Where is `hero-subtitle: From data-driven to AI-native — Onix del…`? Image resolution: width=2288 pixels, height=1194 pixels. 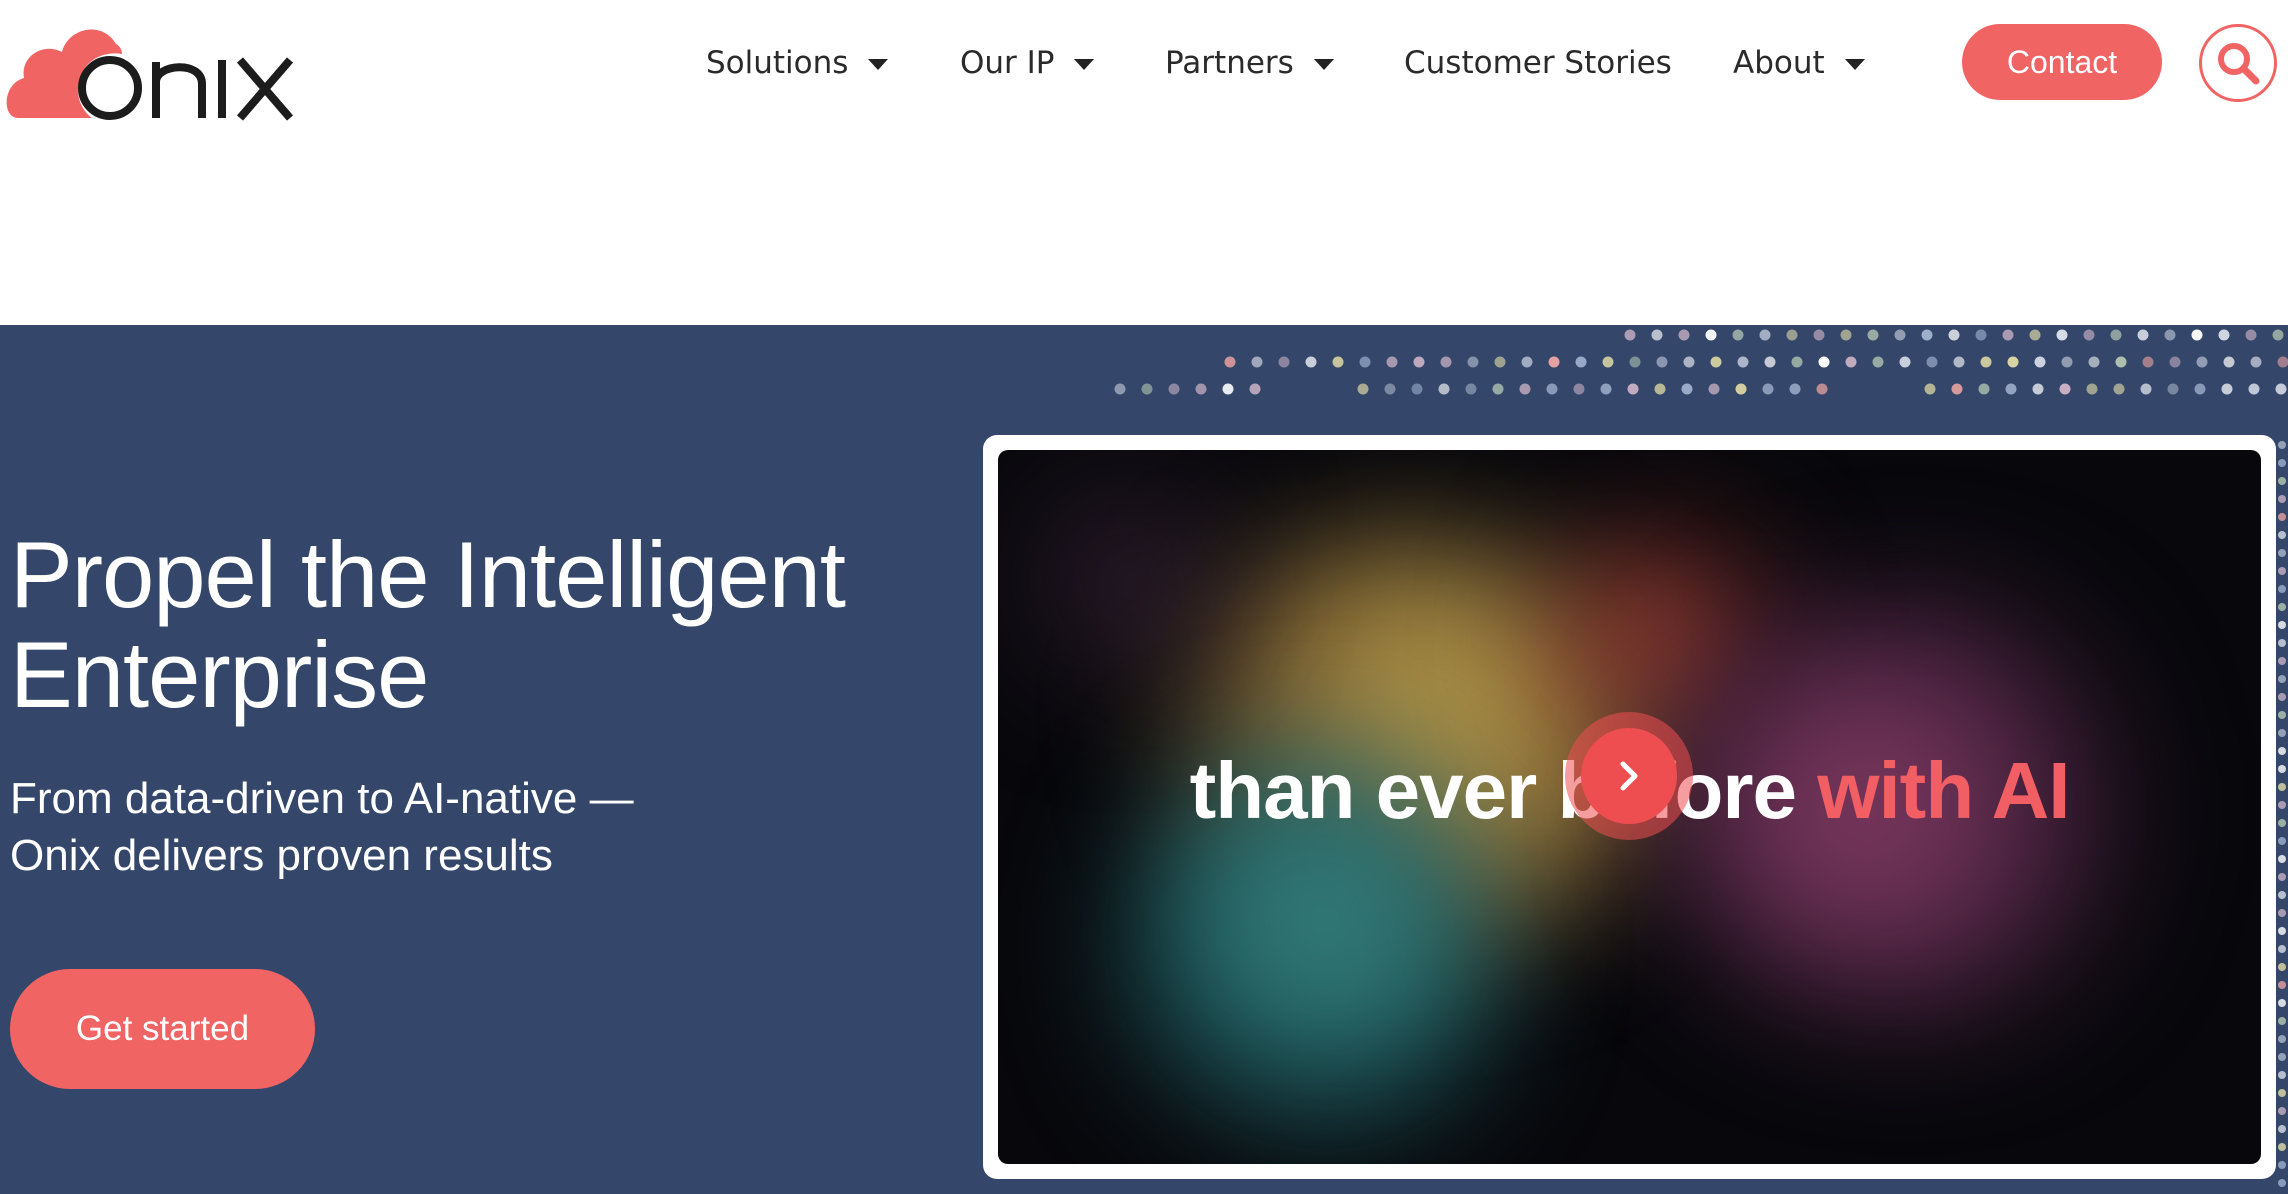 hero-subtitle: From data-driven to AI-native — Onix del… is located at coordinates (322, 827).